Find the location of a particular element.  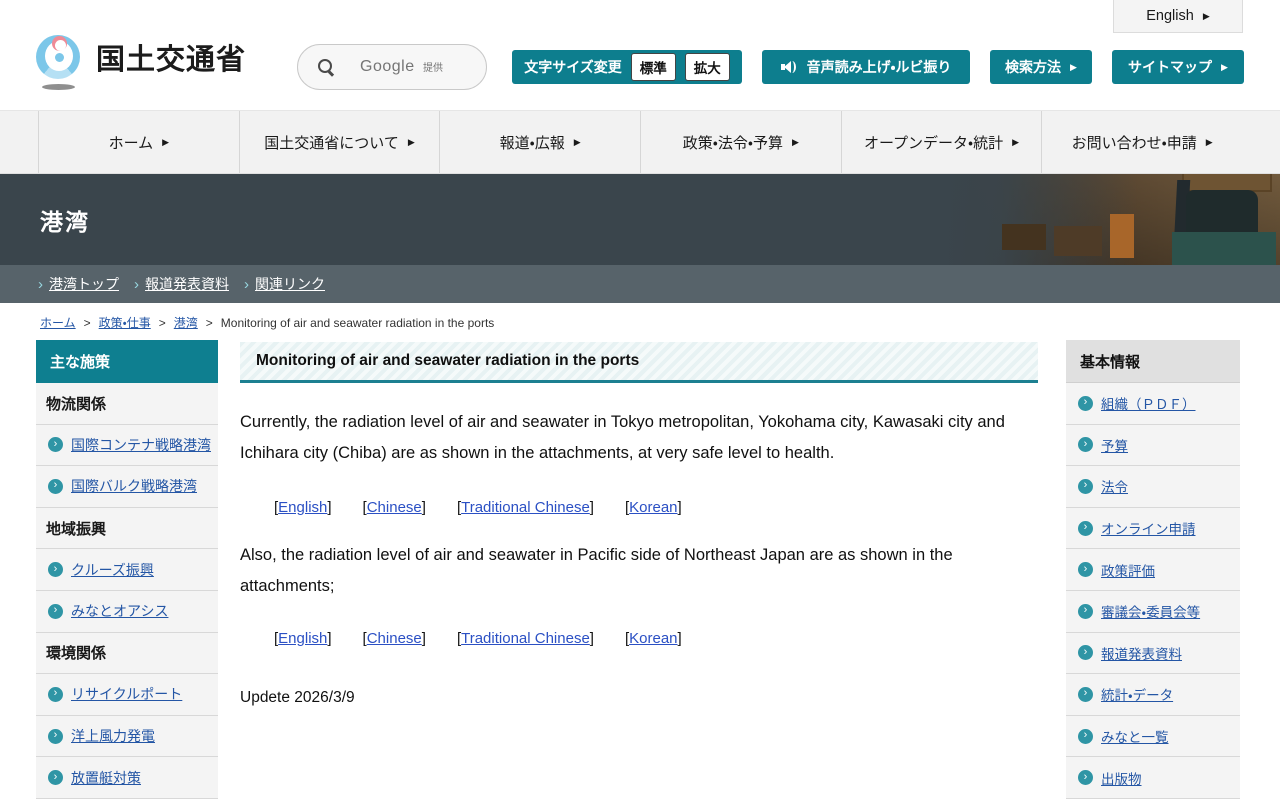

sidebar-row: › 統計・データ is located at coordinates (1153, 695).